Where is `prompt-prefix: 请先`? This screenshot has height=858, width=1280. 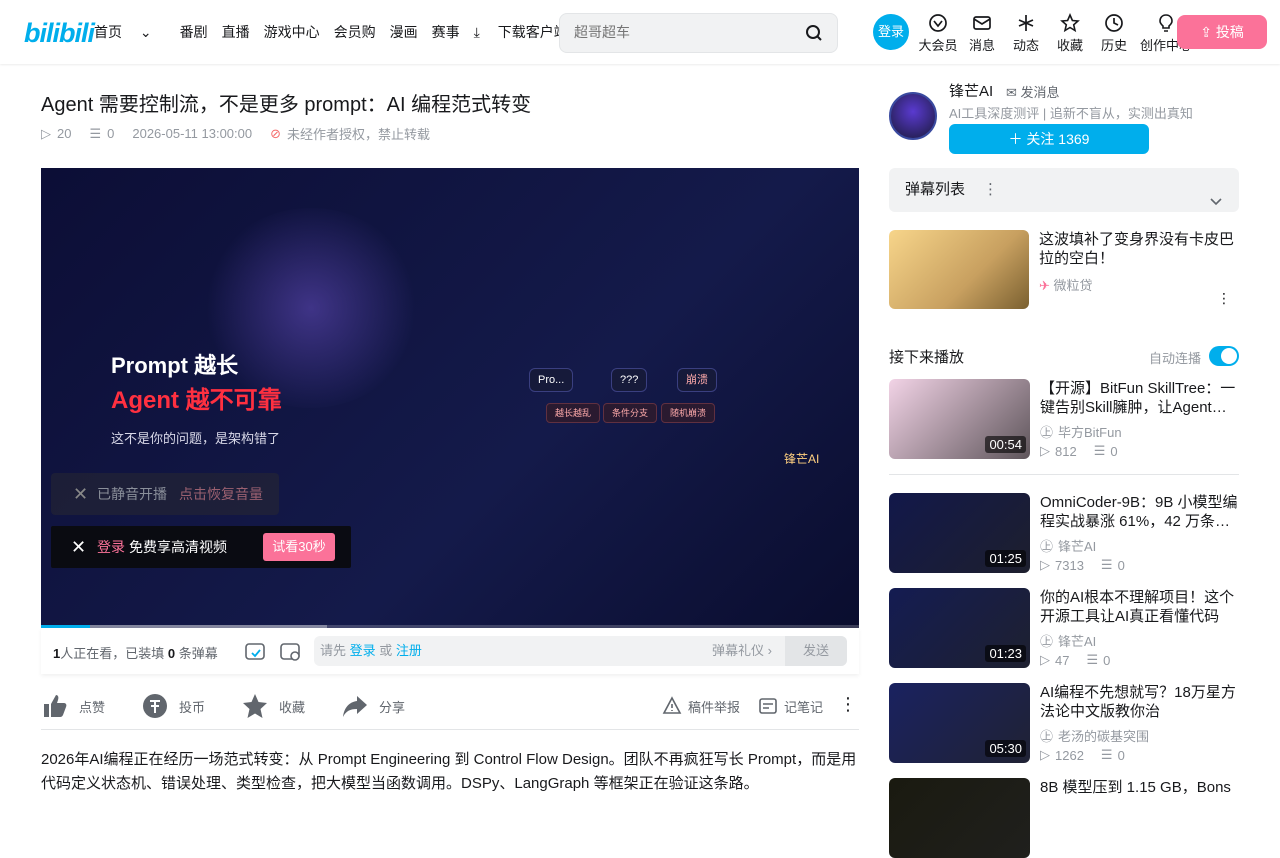 prompt-prefix: 请先 is located at coordinates (333, 650).